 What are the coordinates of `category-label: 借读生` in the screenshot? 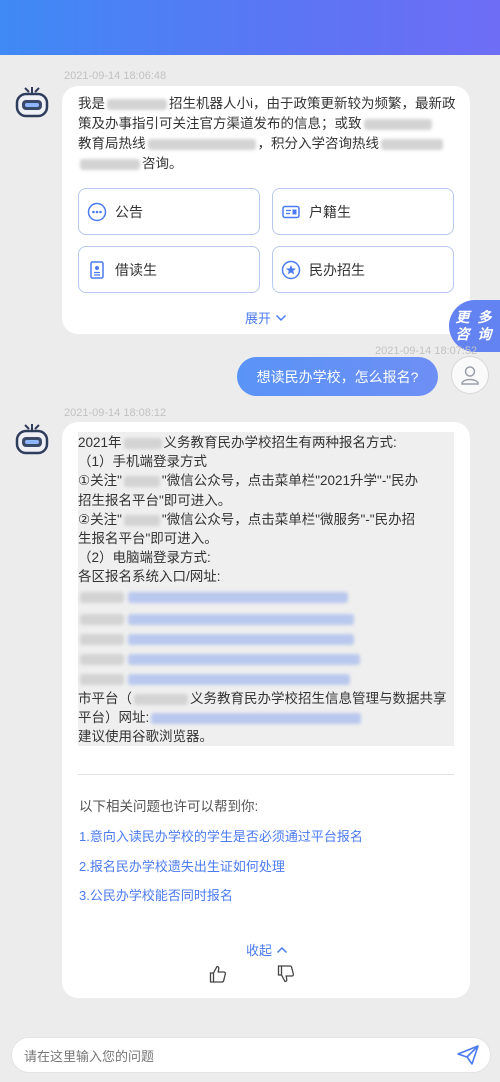 It's located at (136, 269).